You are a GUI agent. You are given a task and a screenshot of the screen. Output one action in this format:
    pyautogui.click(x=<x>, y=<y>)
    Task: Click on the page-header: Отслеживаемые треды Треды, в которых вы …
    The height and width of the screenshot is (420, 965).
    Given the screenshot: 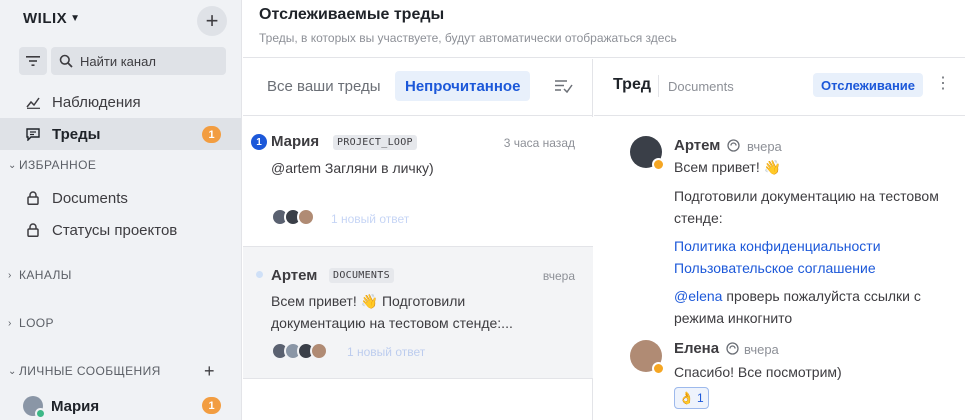 What is the action you would take?
    pyautogui.click(x=604, y=29)
    